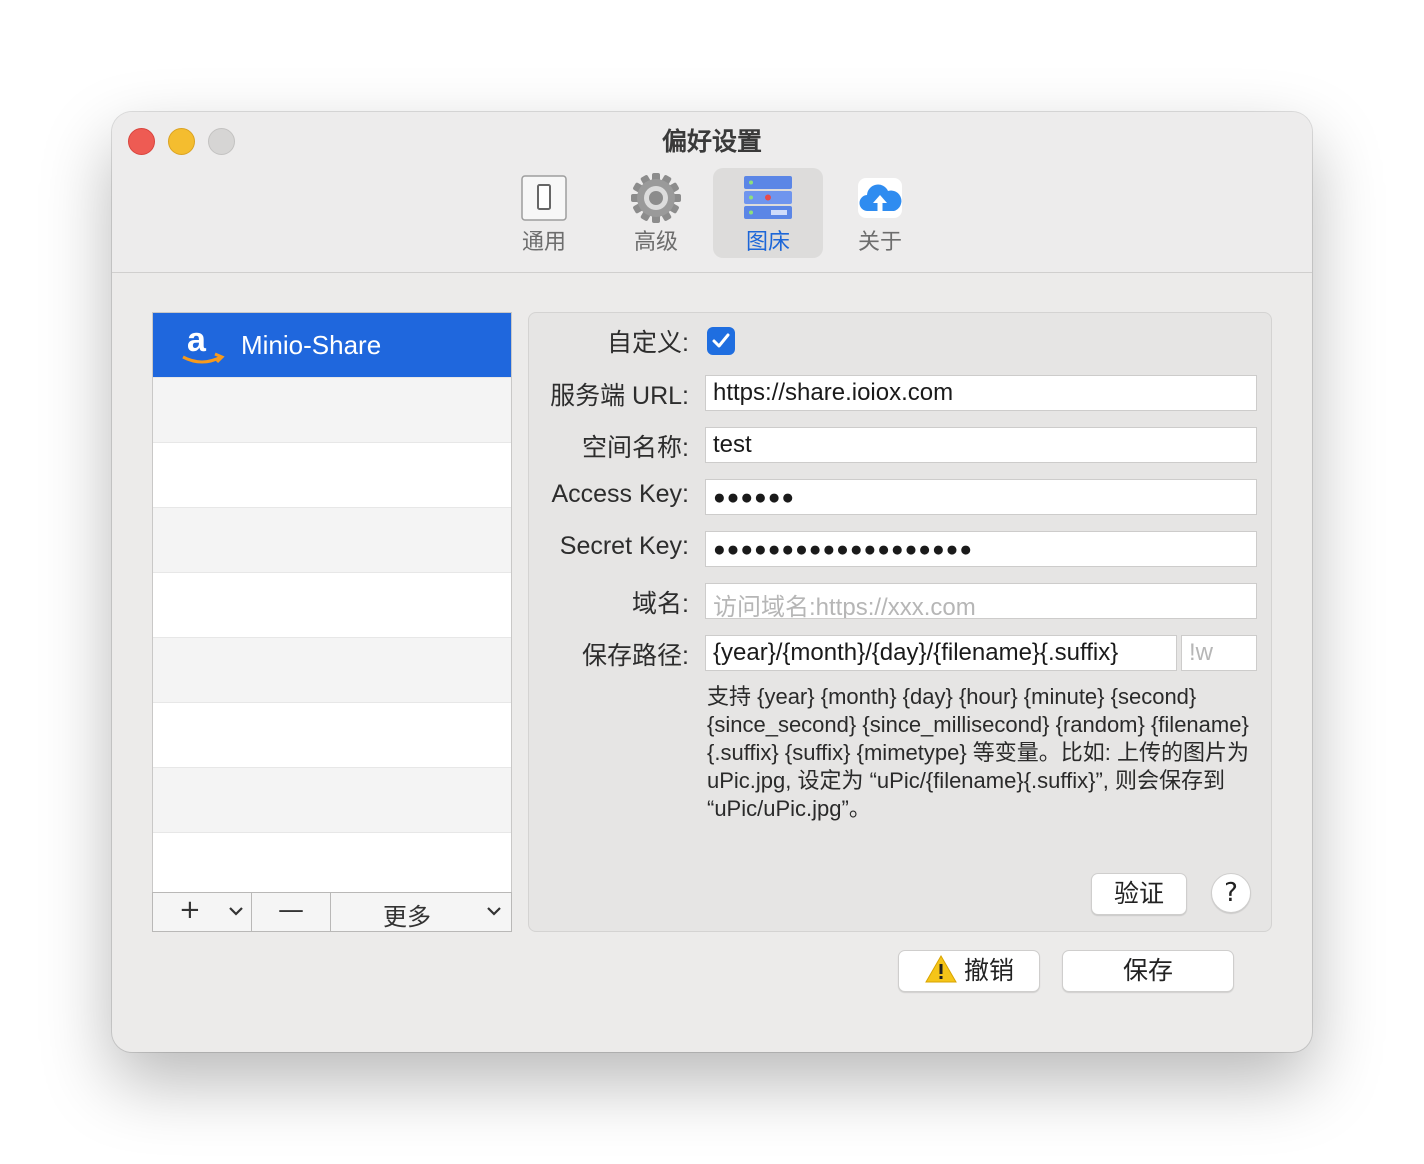  Describe the element at coordinates (619, 396) in the screenshot. I see `server-url-label: 服务端 URL:` at that location.